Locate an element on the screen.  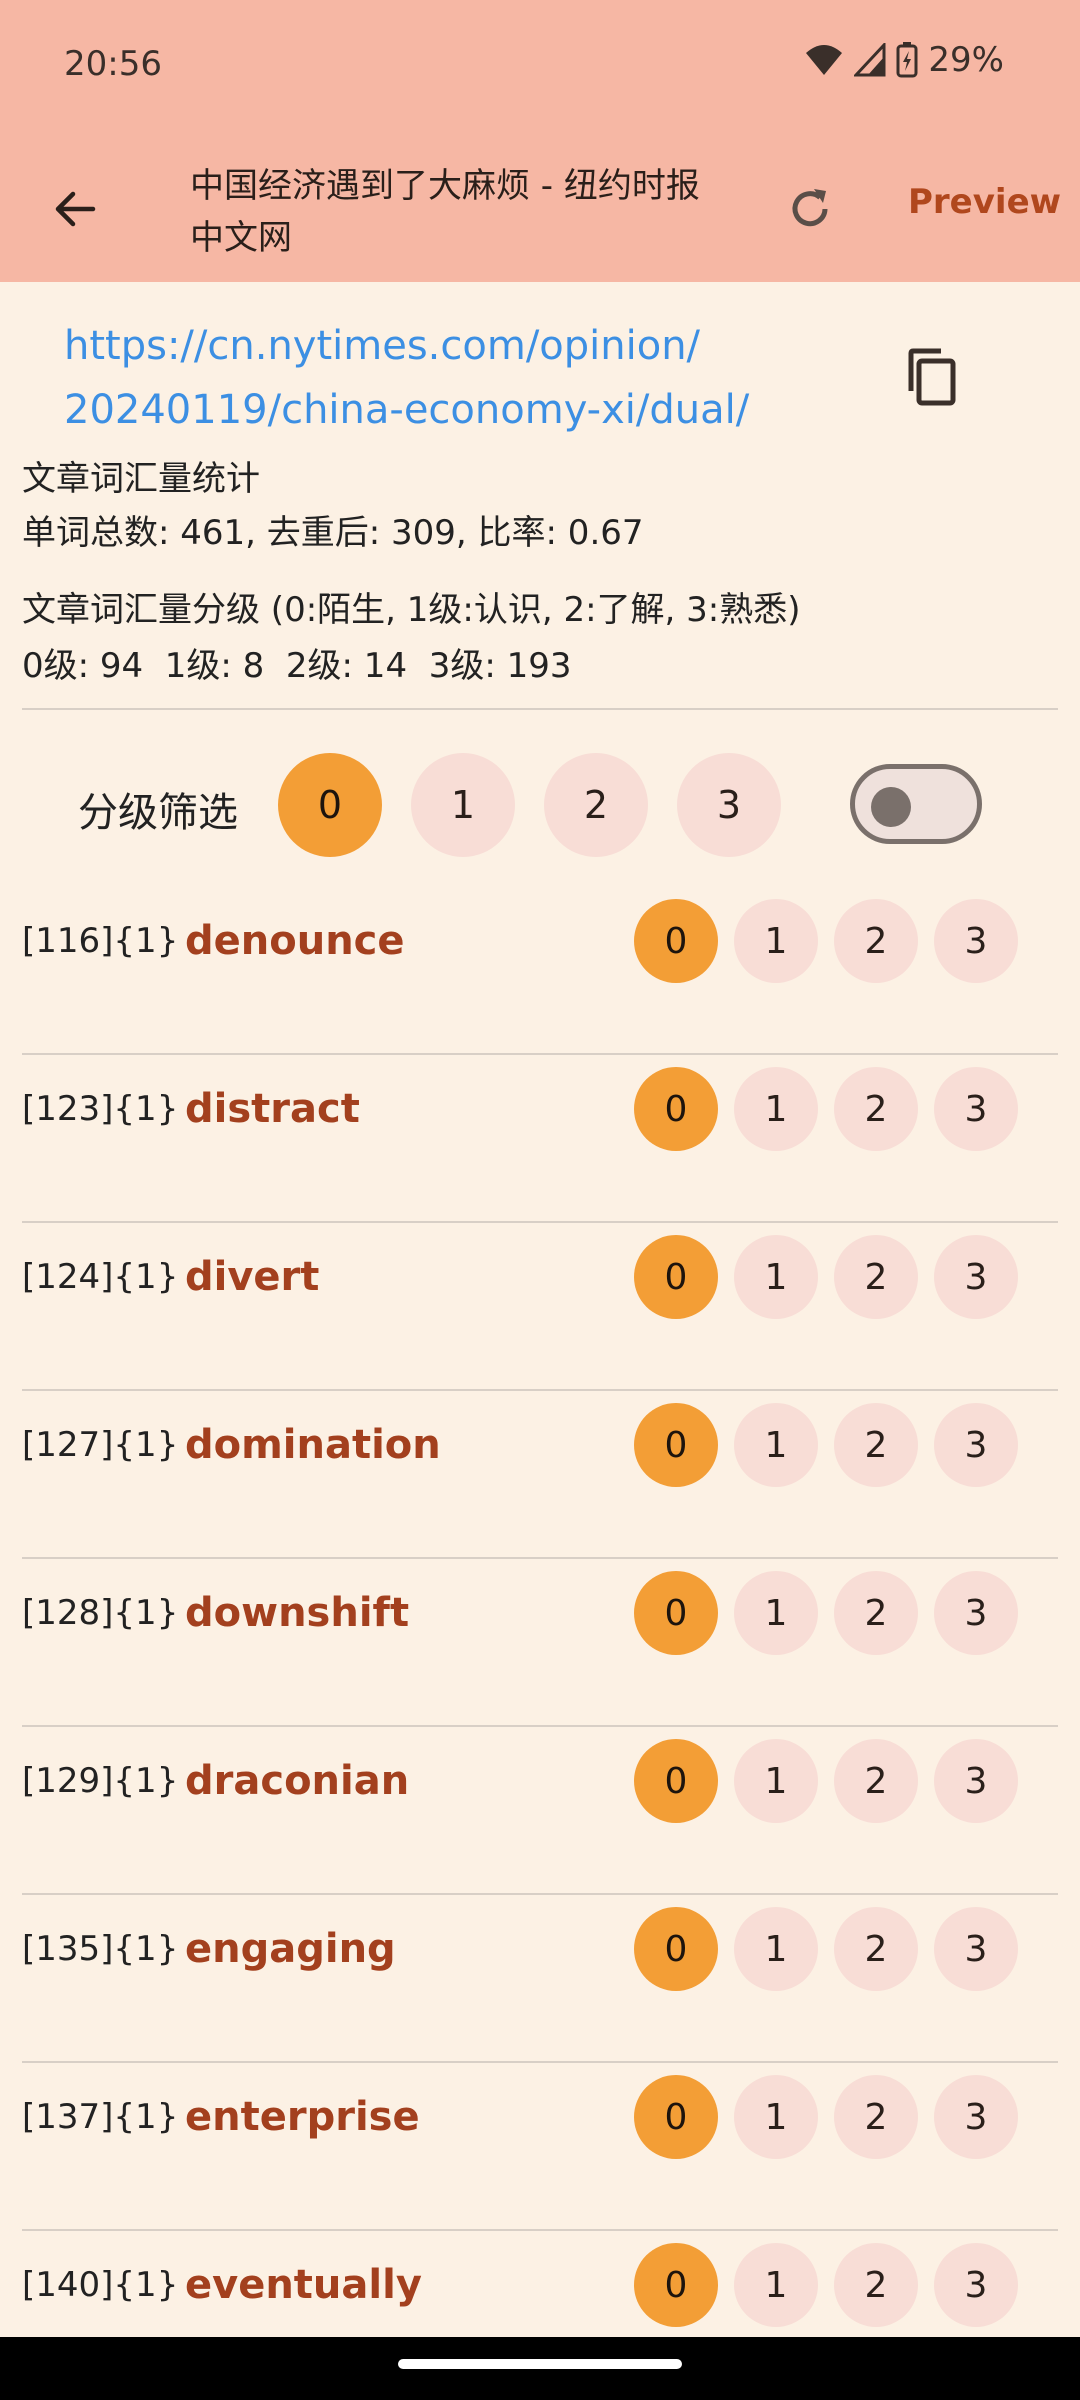
page-title: 中国经济遇到了大麻烦 - 纽约时报中文网 is located at coordinates (445, 212).